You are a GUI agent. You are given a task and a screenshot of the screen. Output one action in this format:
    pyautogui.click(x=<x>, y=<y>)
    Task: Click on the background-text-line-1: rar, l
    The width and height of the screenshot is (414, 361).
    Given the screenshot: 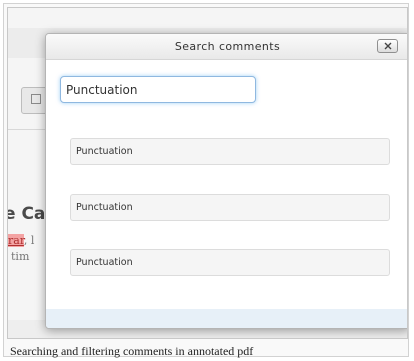 What is the action you would take?
    pyautogui.click(x=21, y=240)
    